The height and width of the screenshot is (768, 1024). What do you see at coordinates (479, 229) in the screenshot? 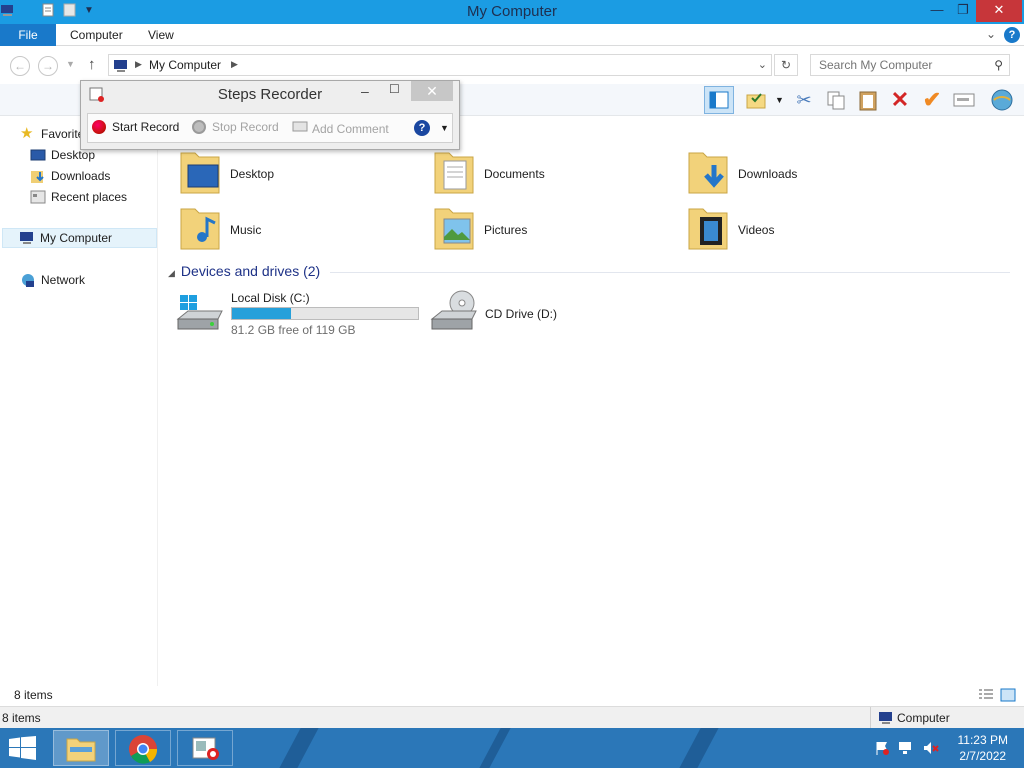
I see `folder-pictures: Pictures` at bounding box center [479, 229].